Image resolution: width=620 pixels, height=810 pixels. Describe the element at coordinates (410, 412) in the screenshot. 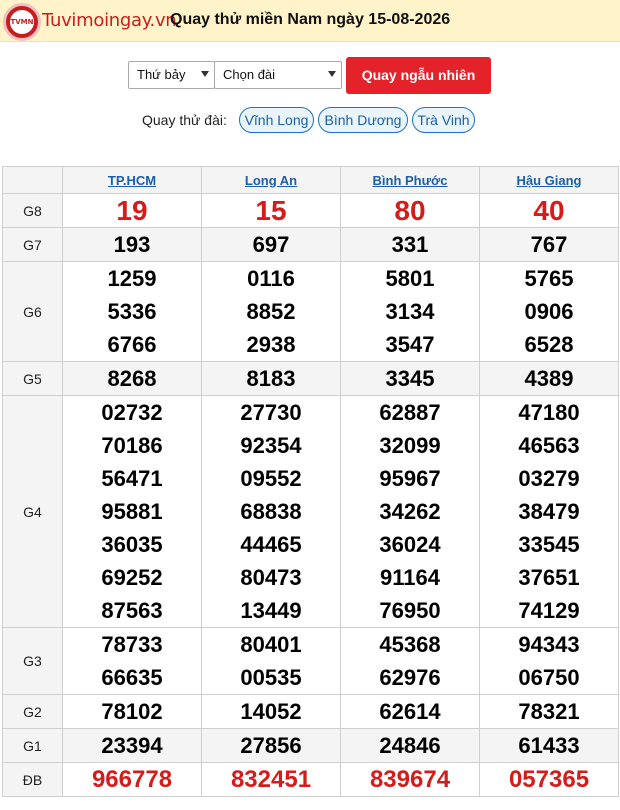

I see `result-number: 62887` at that location.